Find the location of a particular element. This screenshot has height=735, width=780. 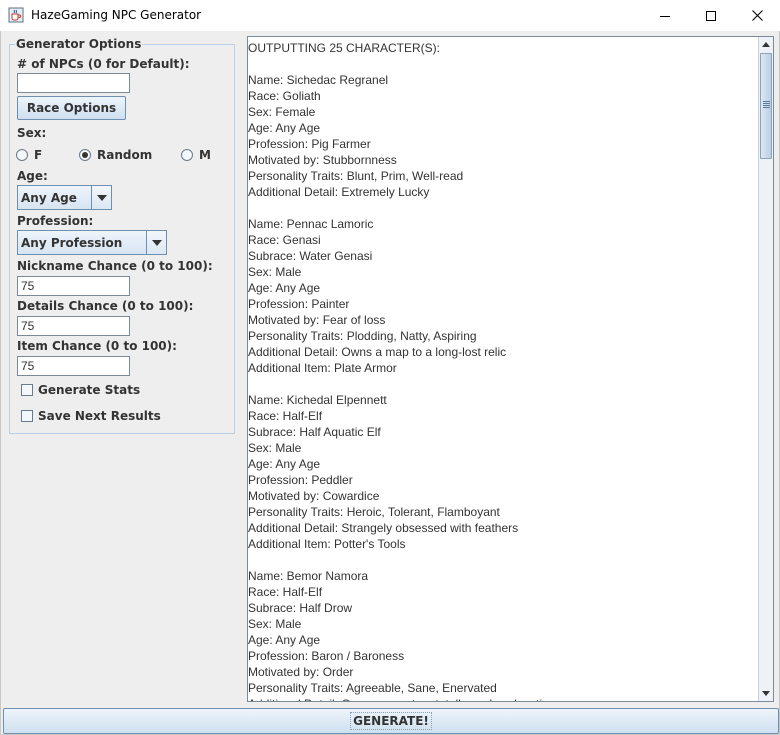

scroll-thumb is located at coordinates (766, 106).